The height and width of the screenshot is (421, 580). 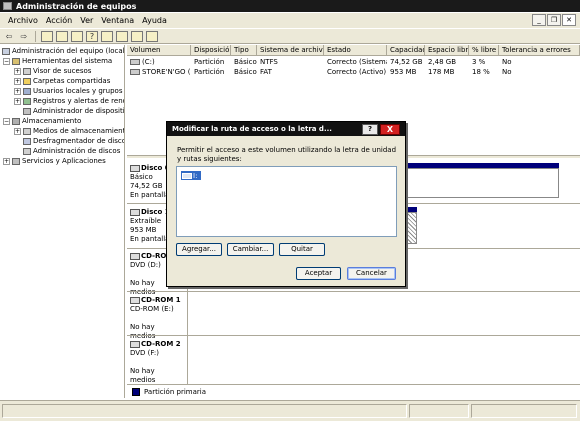 What do you see at coordinates (569, 20) in the screenshot?
I see `close-icon: ✕` at bounding box center [569, 20].